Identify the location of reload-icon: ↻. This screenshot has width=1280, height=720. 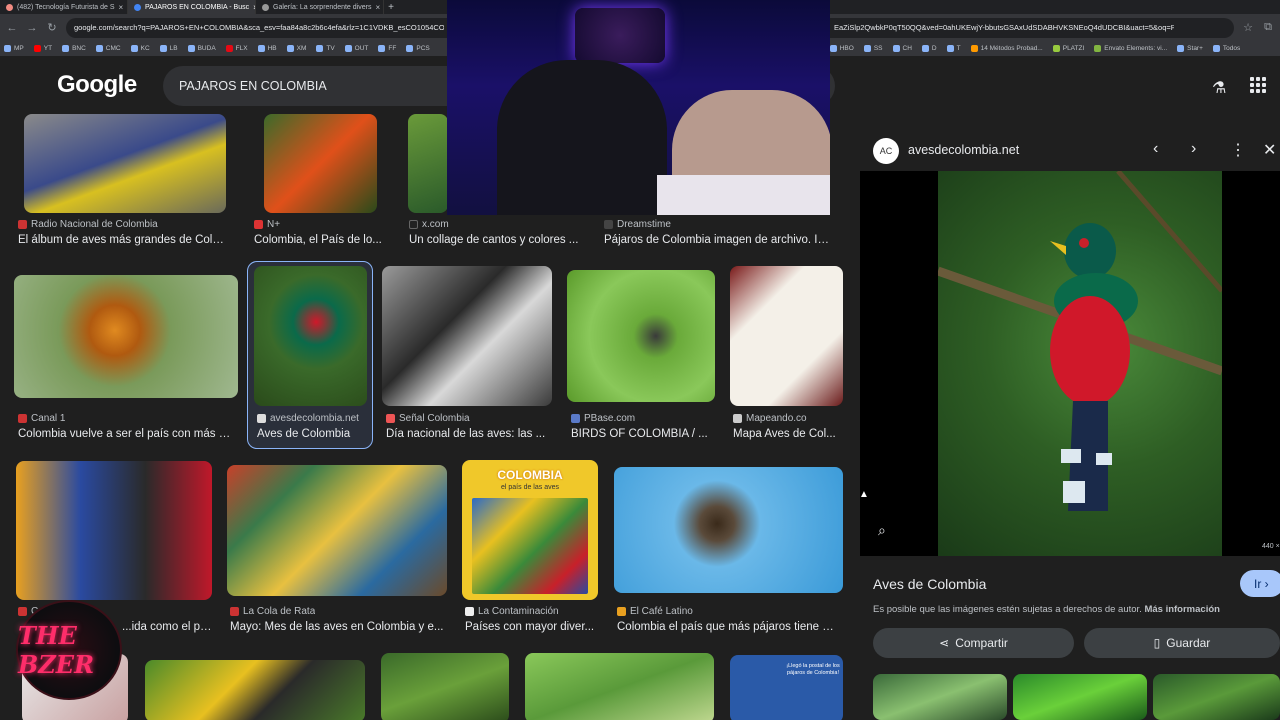
(52, 27).